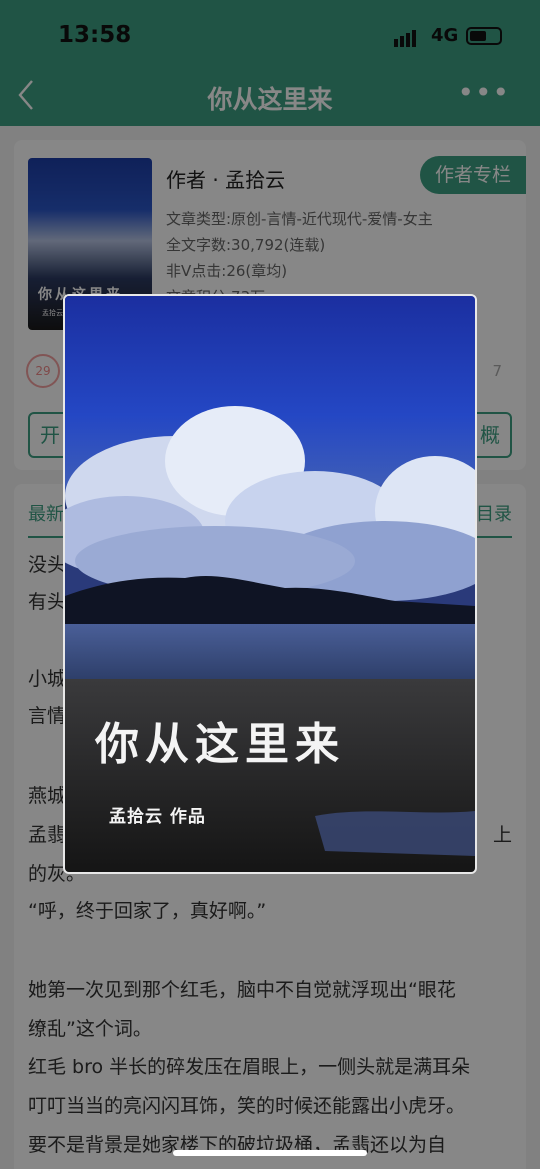 This screenshot has height=1169, width=540. I want to click on cover-author: 孟拾云 作品, so click(157, 817).